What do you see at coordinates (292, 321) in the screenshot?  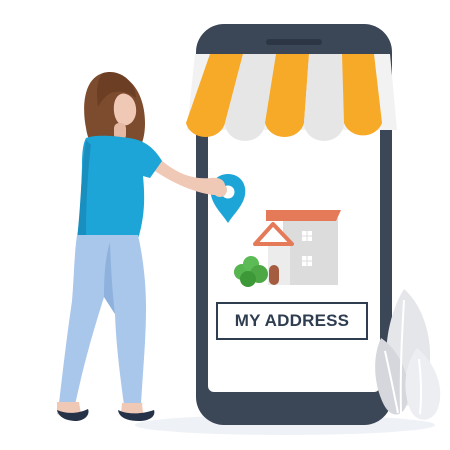 I see `my-address-button: MY ADDRESS` at bounding box center [292, 321].